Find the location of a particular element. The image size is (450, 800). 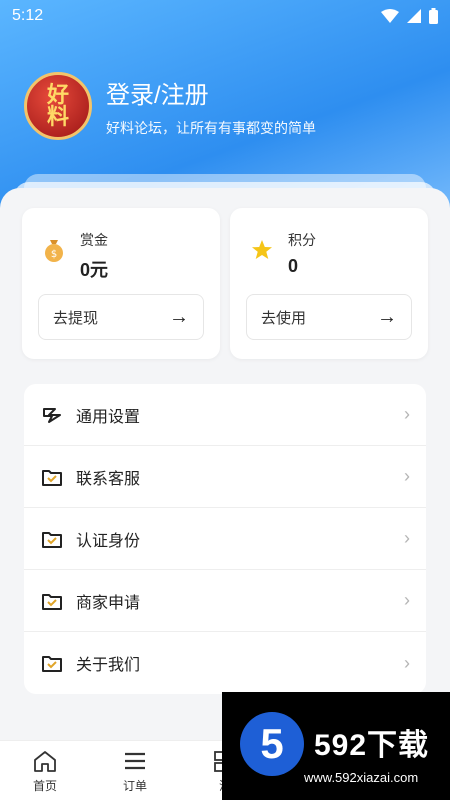

avatar-text: 好料 is located at coordinates (57, 106).